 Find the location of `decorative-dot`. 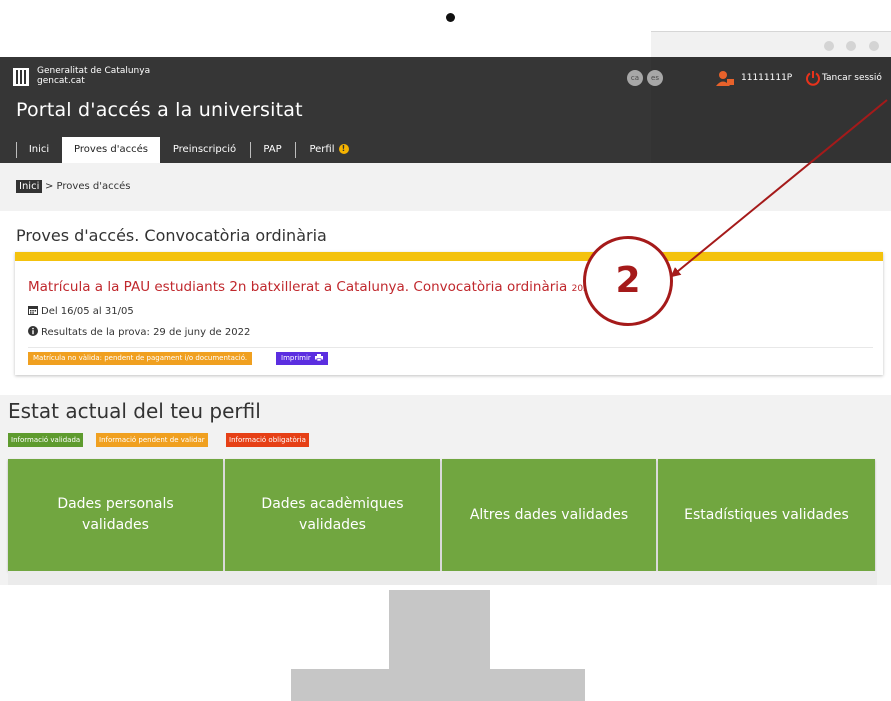

decorative-dot is located at coordinates (450, 17).